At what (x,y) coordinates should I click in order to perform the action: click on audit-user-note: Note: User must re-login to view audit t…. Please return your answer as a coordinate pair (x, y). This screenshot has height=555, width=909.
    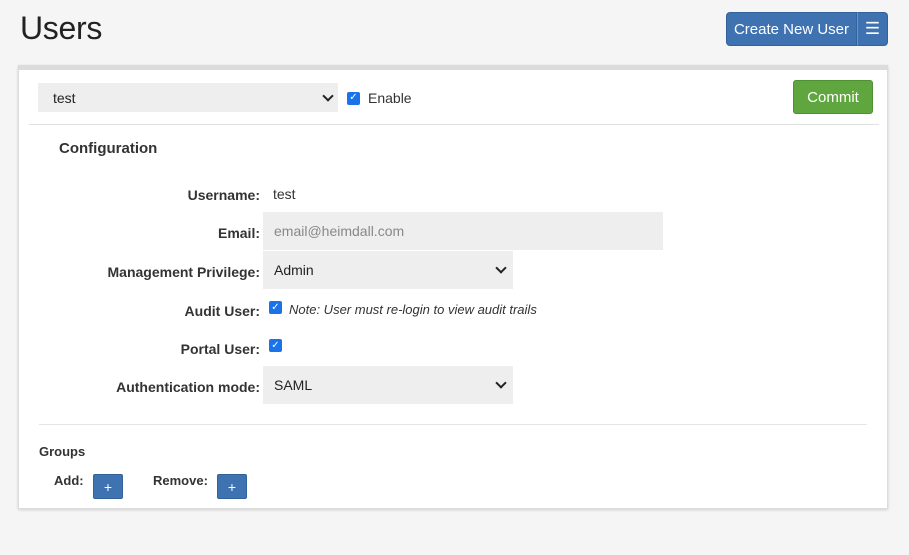
    Looking at the image, I should click on (413, 309).